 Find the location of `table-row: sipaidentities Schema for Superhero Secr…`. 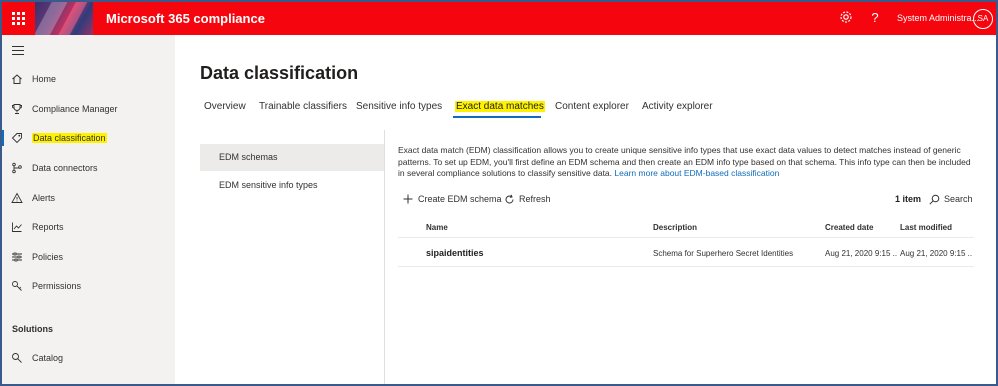

table-row: sipaidentities Schema for Superhero Secr… is located at coordinates (686, 254).